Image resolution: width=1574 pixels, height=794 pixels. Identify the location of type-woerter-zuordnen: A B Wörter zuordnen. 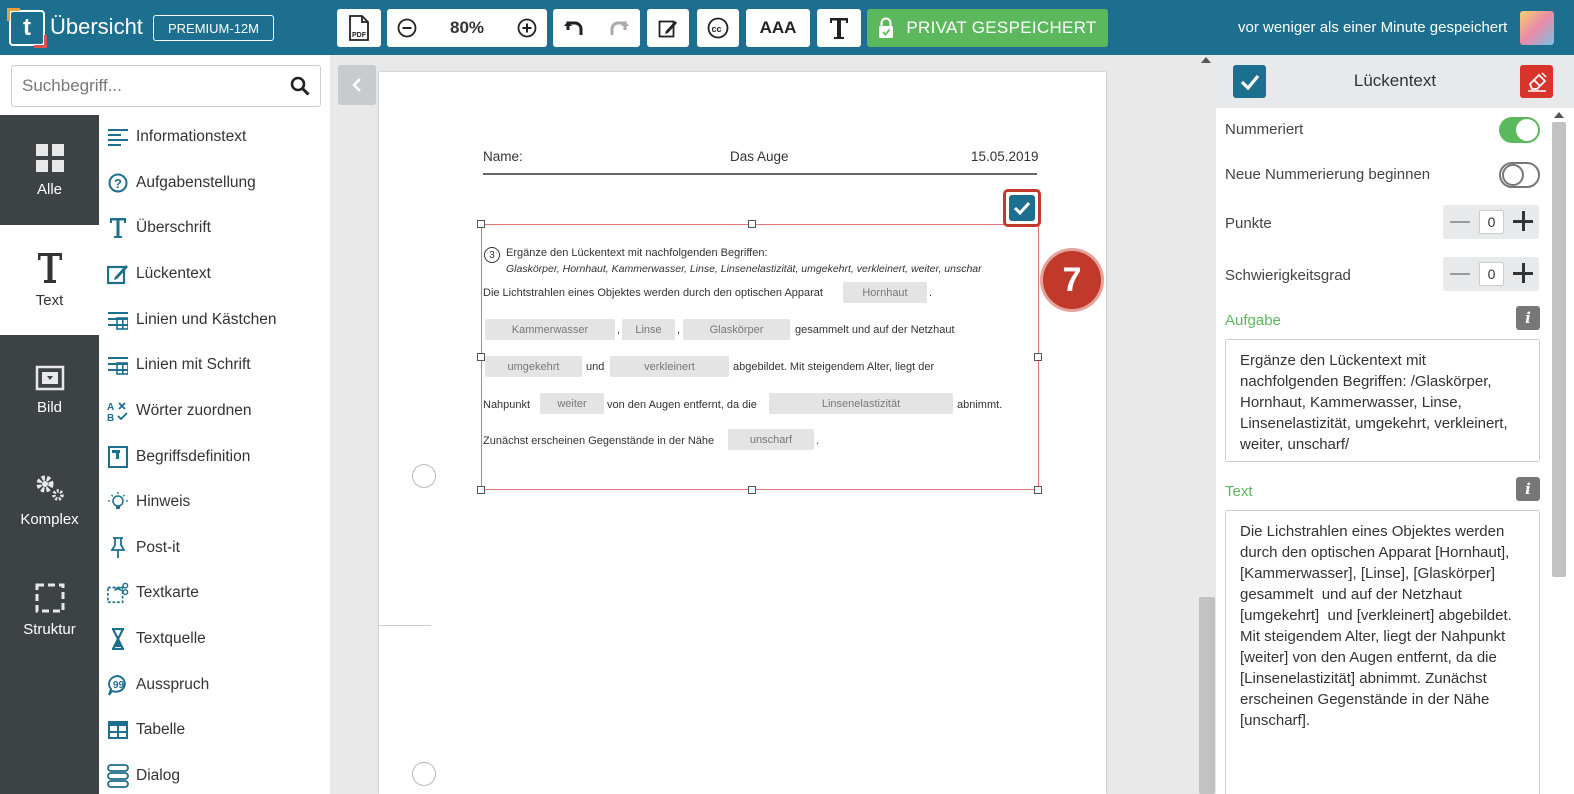
(179, 411).